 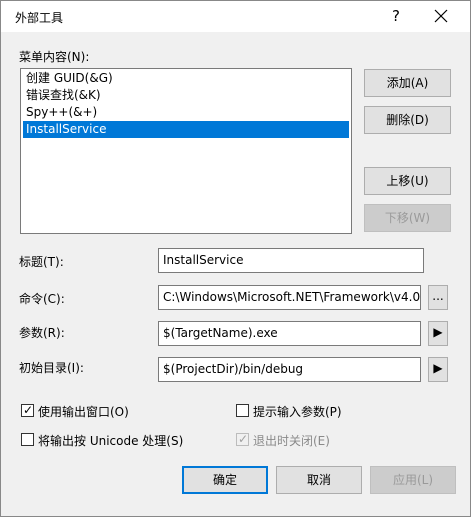 What do you see at coordinates (42, 333) in the screenshot?
I see `args-field-label: 参数(R):` at bounding box center [42, 333].